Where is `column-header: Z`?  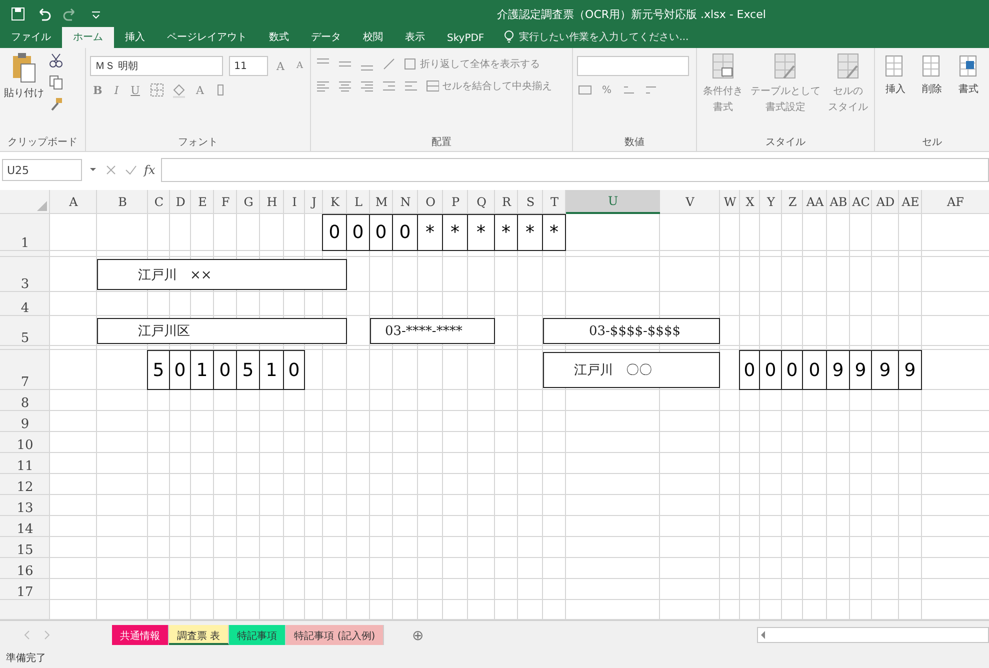 column-header: Z is located at coordinates (792, 202).